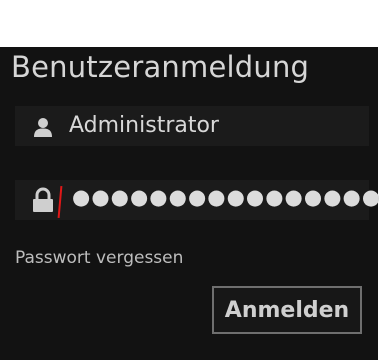  What do you see at coordinates (227, 197) in the screenshot?
I see `password-masked-value: ●●●●●●●●●●●●●●●●` at bounding box center [227, 197].